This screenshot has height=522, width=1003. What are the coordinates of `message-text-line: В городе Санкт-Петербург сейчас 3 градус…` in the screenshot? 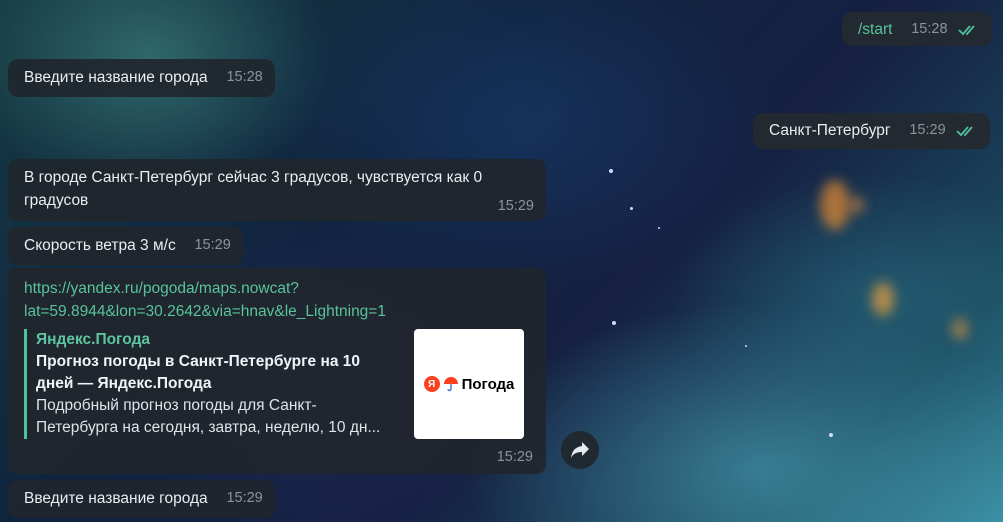 It's located at (253, 177).